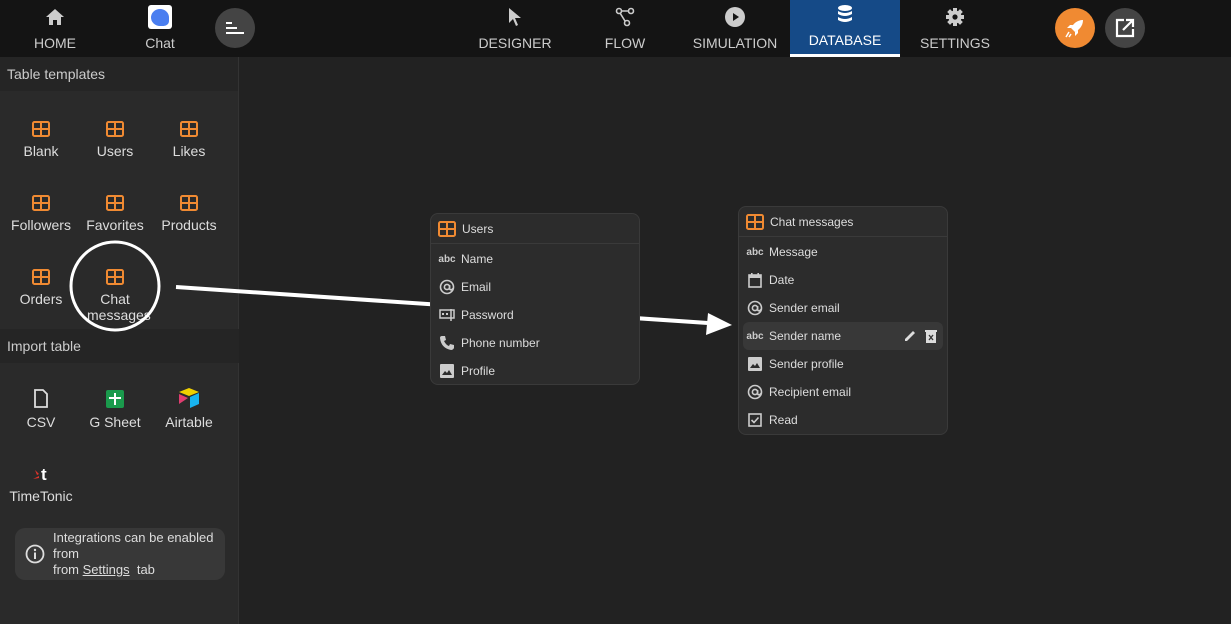  Describe the element at coordinates (810, 392) in the screenshot. I see `field-name: Recipient email` at that location.